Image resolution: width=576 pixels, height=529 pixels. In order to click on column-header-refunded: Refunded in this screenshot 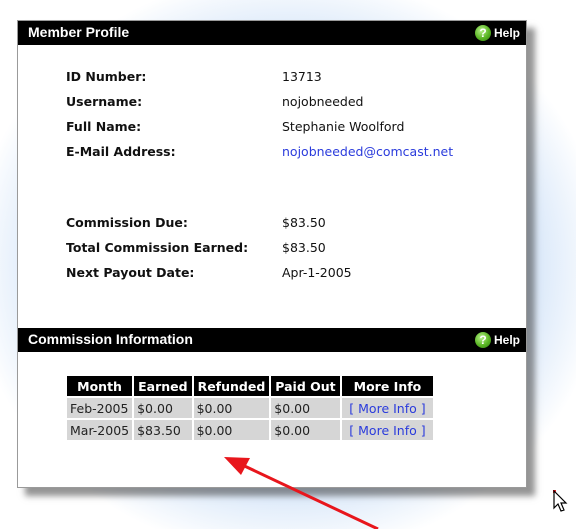, I will do `click(231, 386)`.